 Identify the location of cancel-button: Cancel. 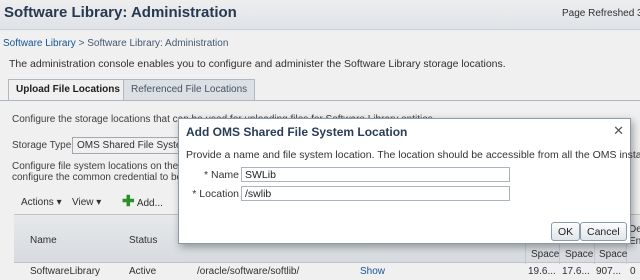
(603, 231).